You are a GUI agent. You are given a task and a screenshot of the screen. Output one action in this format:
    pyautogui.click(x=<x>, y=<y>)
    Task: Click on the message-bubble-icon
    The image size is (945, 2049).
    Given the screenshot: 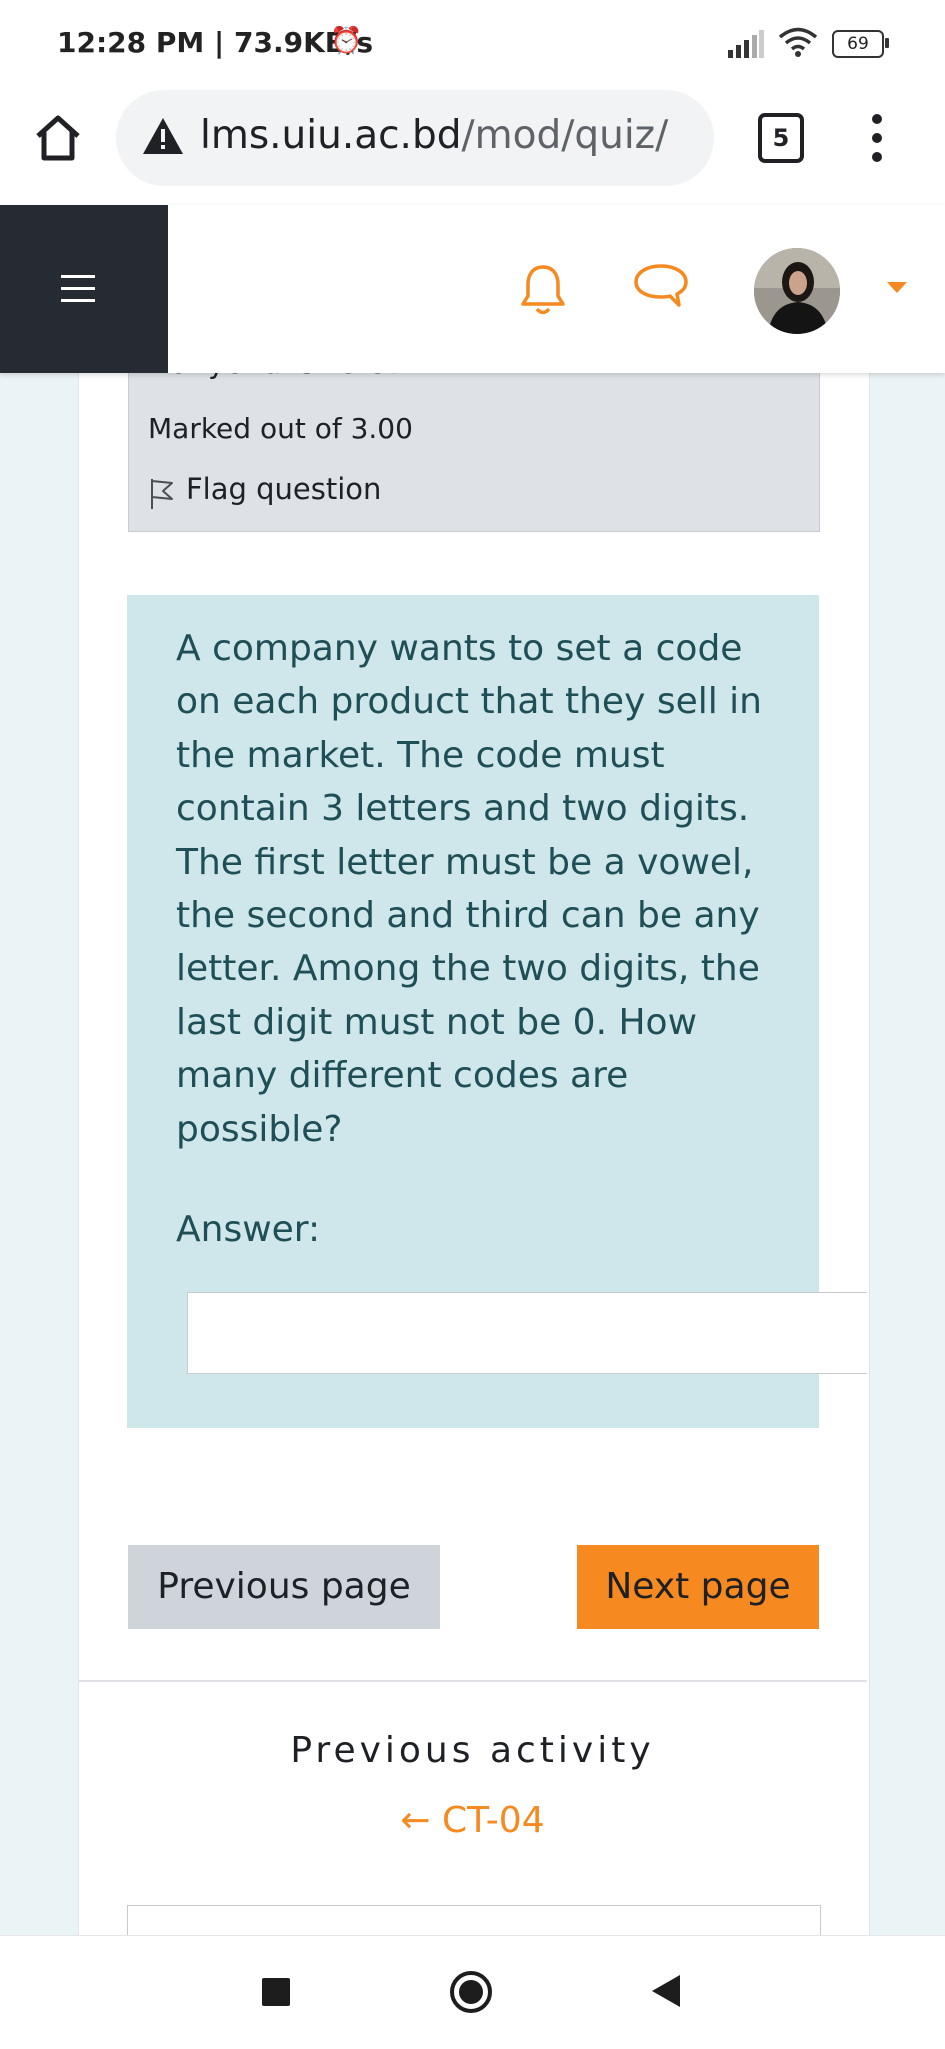 What is the action you would take?
    pyautogui.click(x=661, y=287)
    